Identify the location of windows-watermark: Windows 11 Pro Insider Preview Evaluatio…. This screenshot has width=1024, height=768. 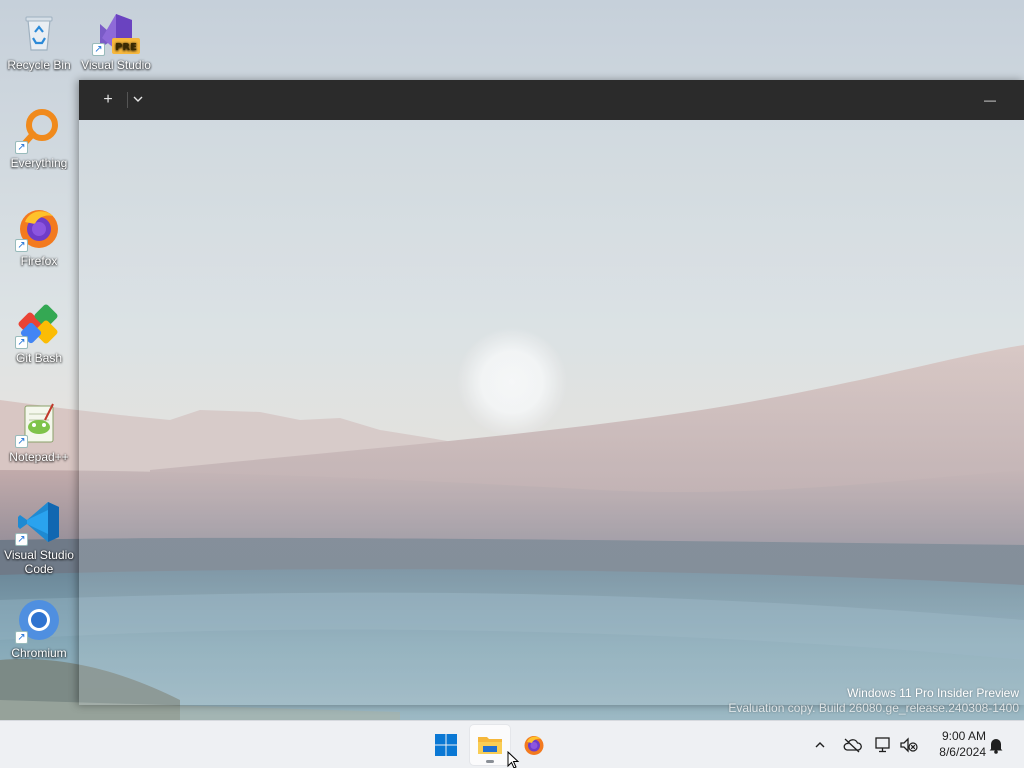
(873, 701).